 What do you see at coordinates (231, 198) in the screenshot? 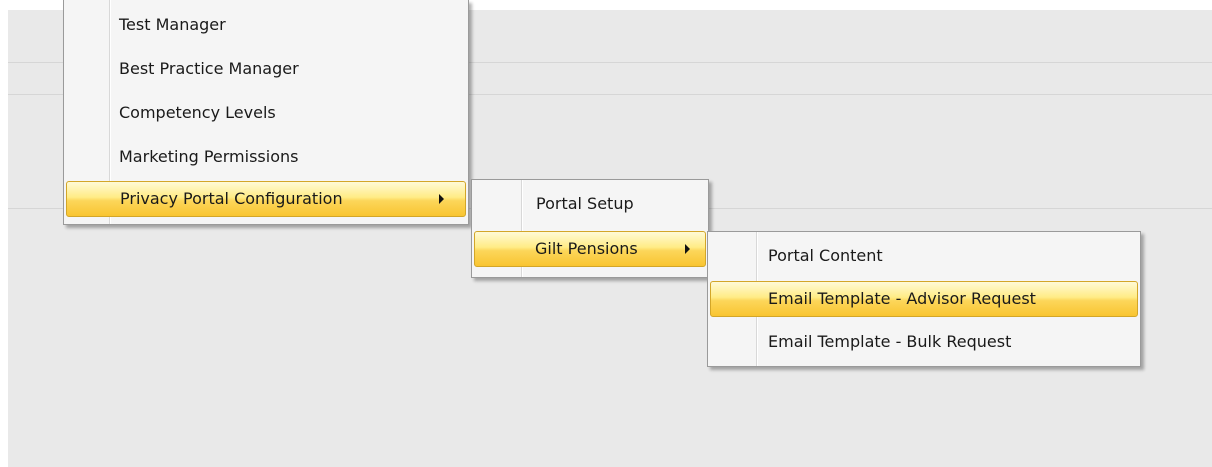
I see `menu-item-label: Privacy Portal Configuration` at bounding box center [231, 198].